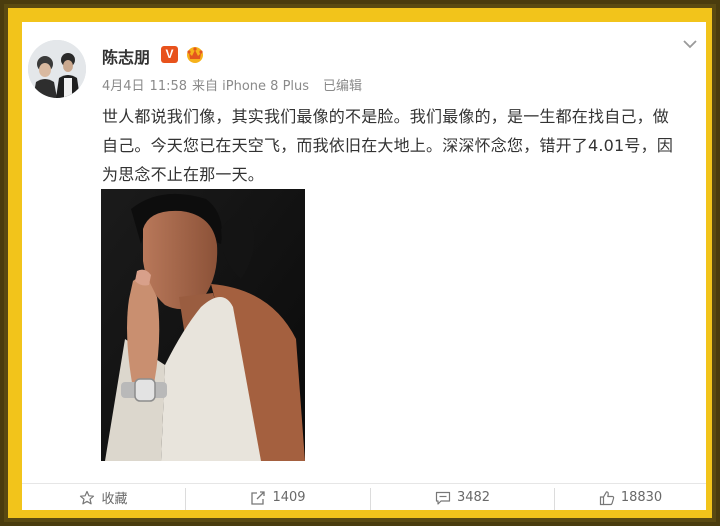 The width and height of the screenshot is (720, 526). I want to click on post-text-line: 为思念不止在那一天。, so click(183, 174).